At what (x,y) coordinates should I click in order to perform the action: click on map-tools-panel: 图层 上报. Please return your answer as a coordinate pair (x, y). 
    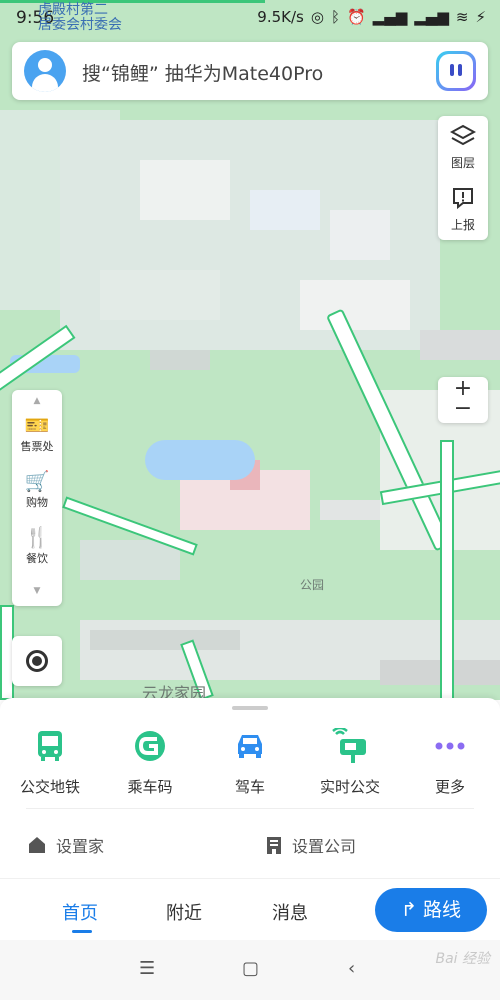
    Looking at the image, I should click on (463, 178).